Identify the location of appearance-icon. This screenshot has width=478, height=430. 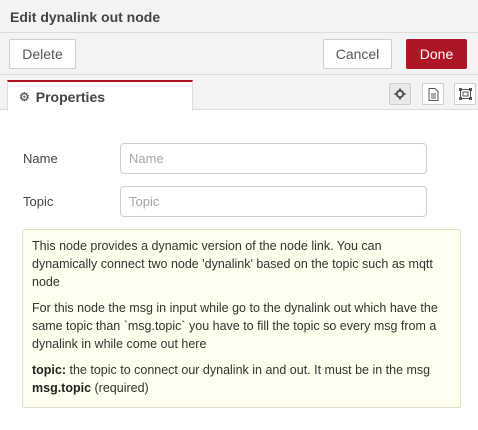
(465, 94).